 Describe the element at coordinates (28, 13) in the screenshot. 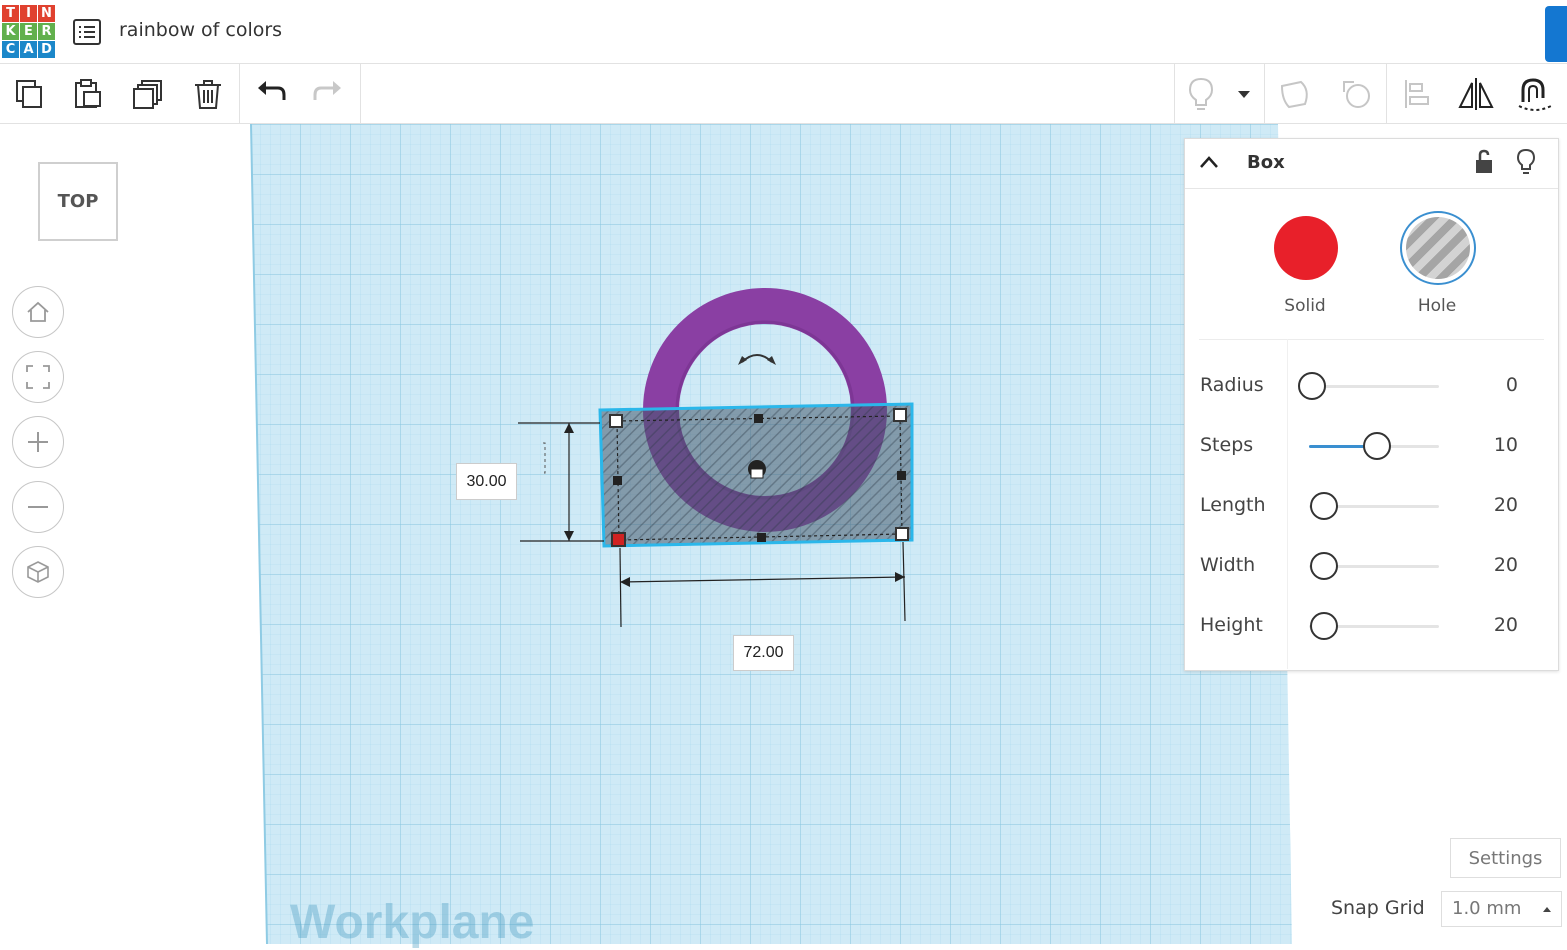

I see `logo-letter: I` at that location.